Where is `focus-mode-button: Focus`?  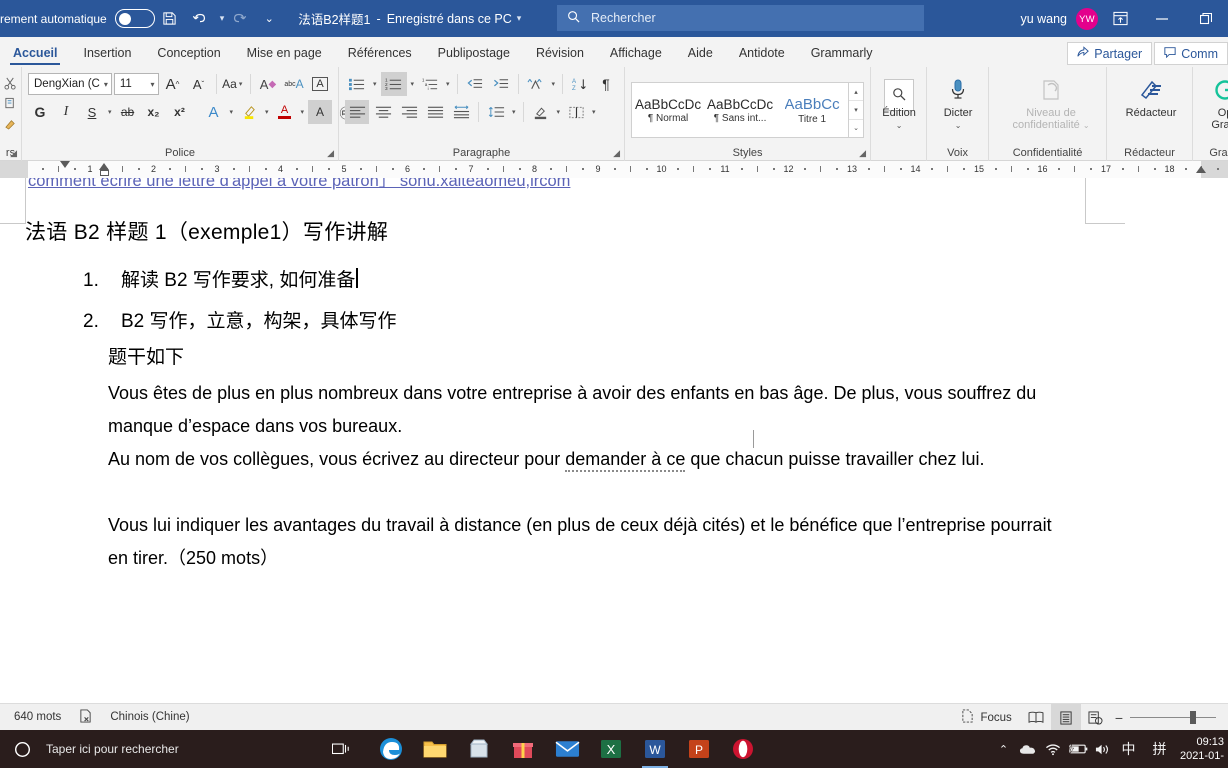
focus-mode-button: Focus is located at coordinates (986, 717).